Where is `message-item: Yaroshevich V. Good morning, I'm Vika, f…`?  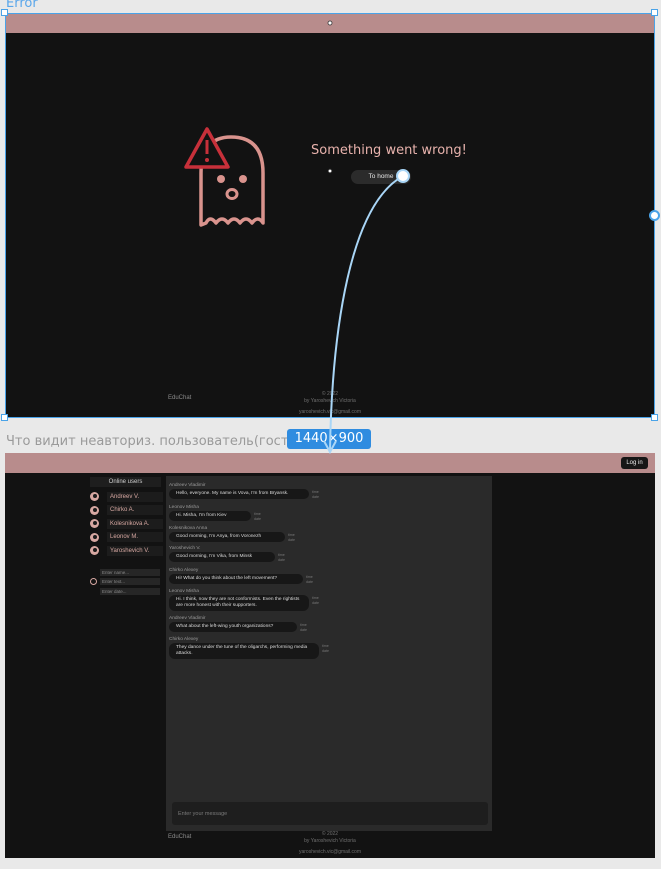
message-item: Yaroshevich V. Good morning, I'm Vika, f… is located at coordinates (227, 553).